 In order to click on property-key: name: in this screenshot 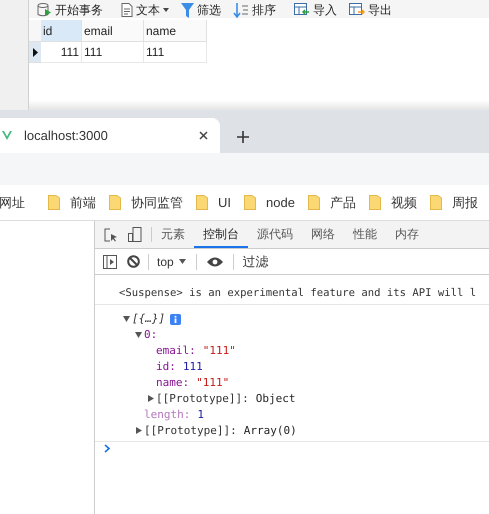, I will do `click(173, 383)`.